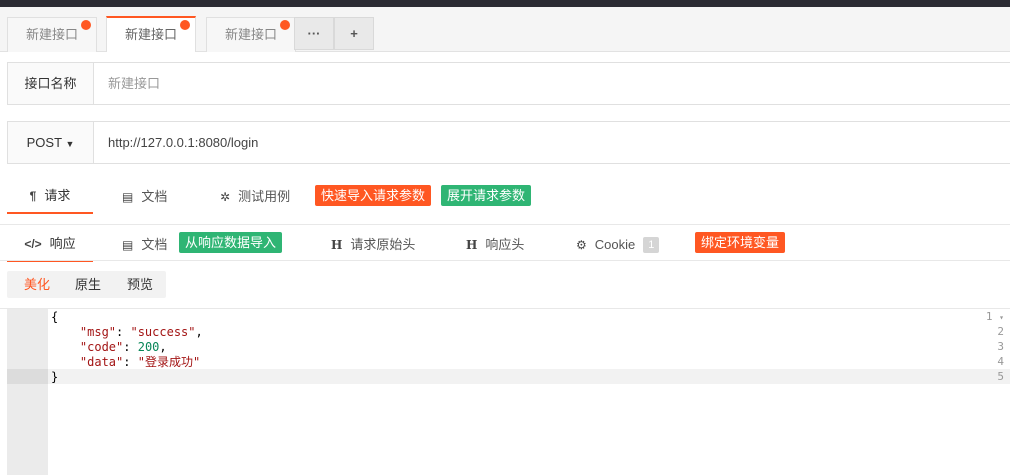 The height and width of the screenshot is (475, 1010). Describe the element at coordinates (33, 196) in the screenshot. I see `pilcrow-icon: ¶` at that location.